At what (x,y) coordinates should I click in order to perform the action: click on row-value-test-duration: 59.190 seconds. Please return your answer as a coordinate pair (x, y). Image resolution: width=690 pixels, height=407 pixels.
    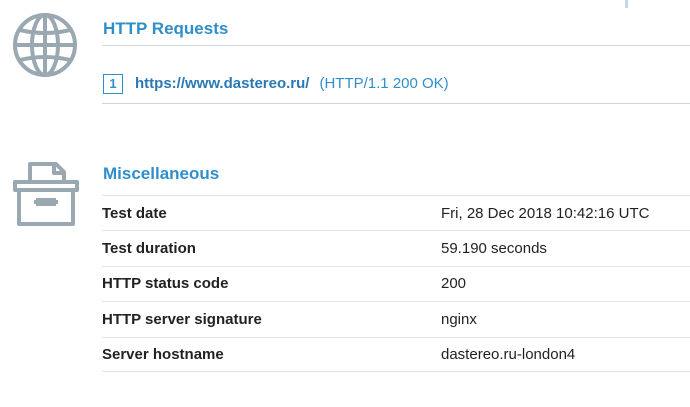
    Looking at the image, I should click on (494, 249).